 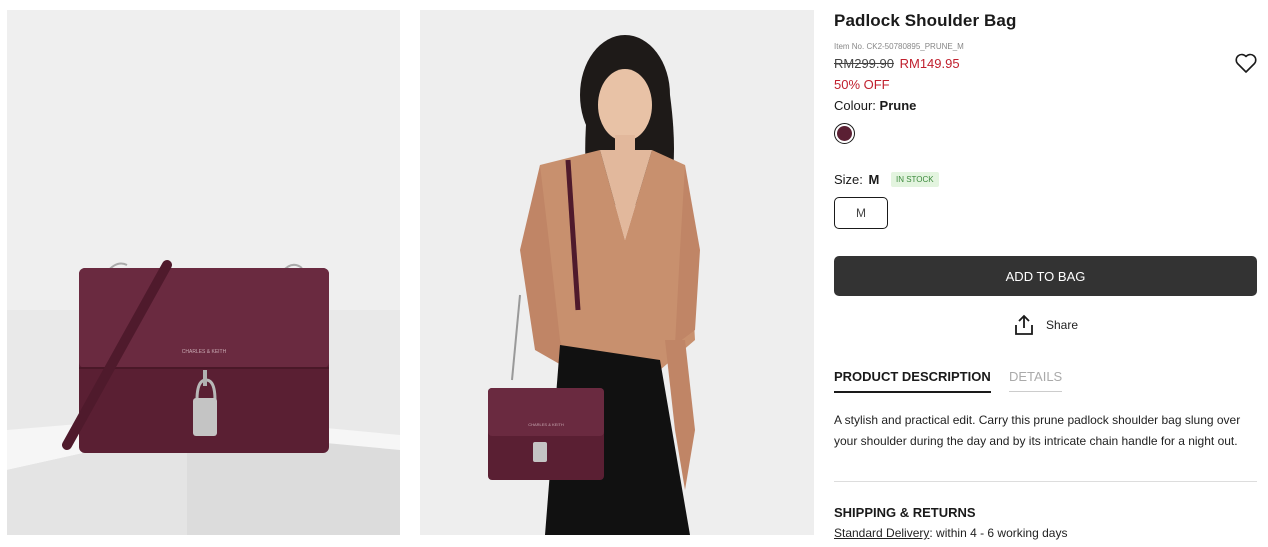 I want to click on add-to-bag-button: ADD TO BAG, so click(x=1045, y=276).